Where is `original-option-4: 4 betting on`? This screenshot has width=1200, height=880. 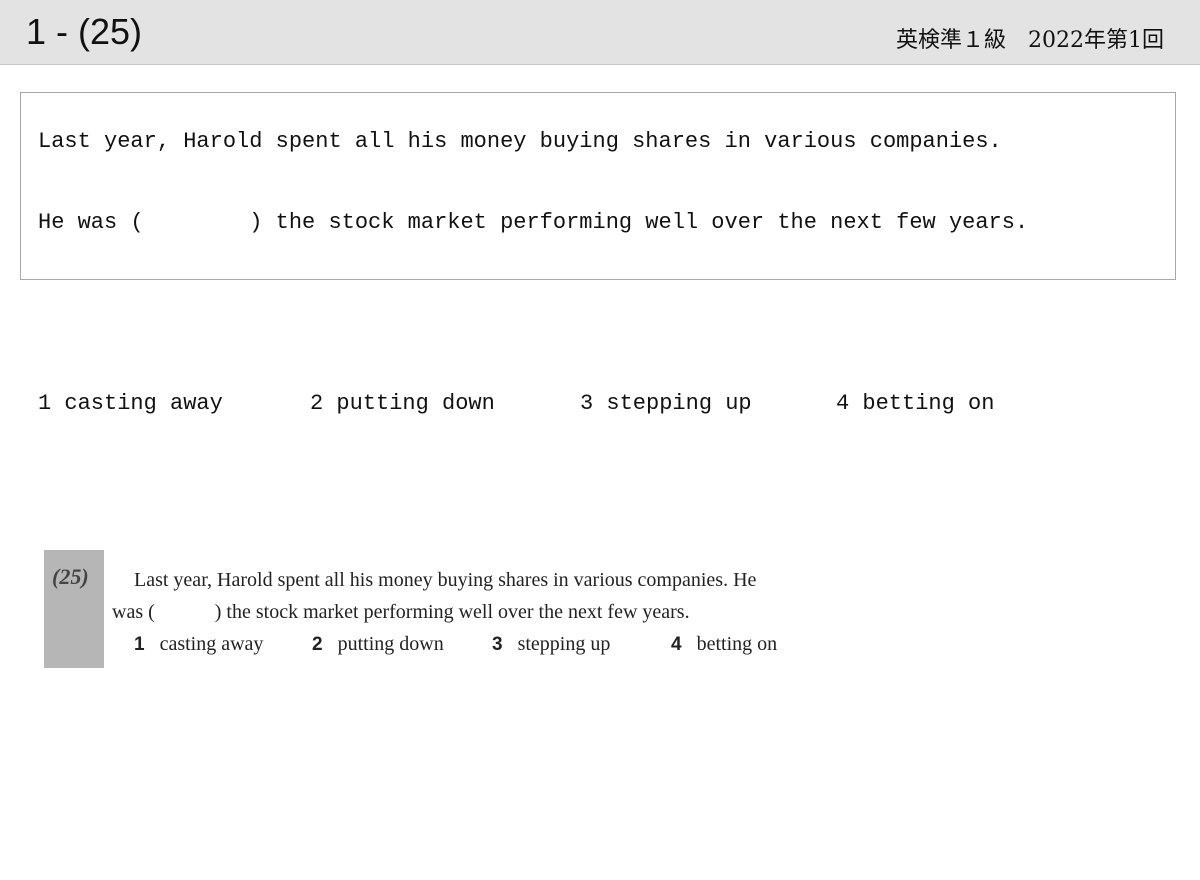
original-option-4: 4 betting on is located at coordinates (724, 644).